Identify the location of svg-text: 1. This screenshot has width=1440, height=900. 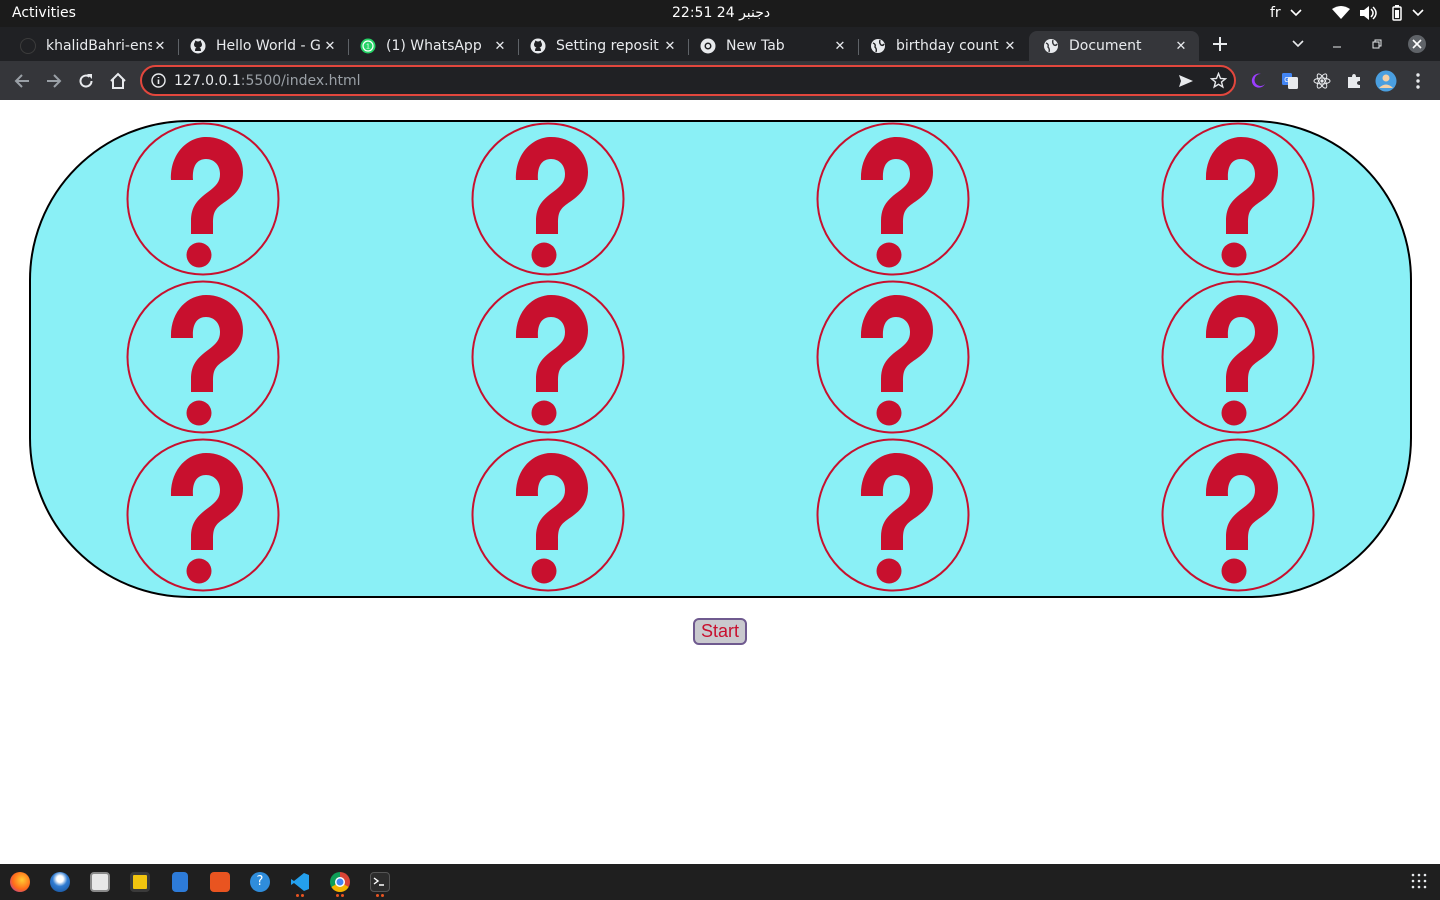
(368, 47).